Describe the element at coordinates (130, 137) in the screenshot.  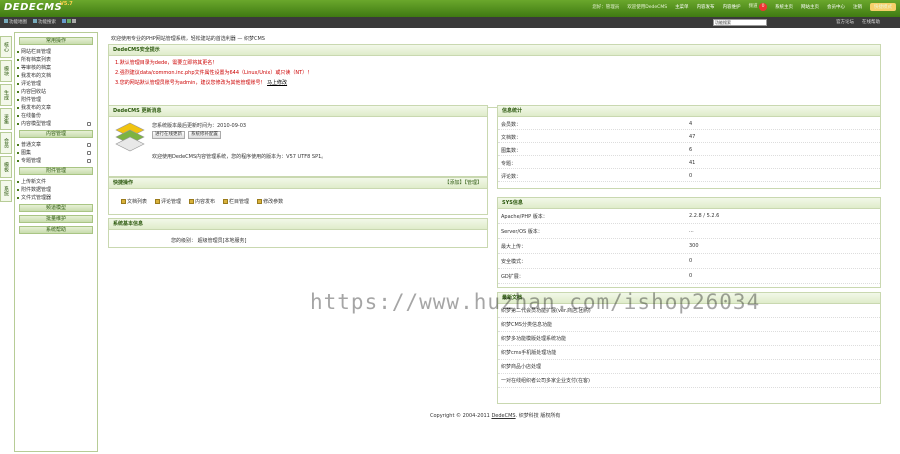
I see `layers-icon` at that location.